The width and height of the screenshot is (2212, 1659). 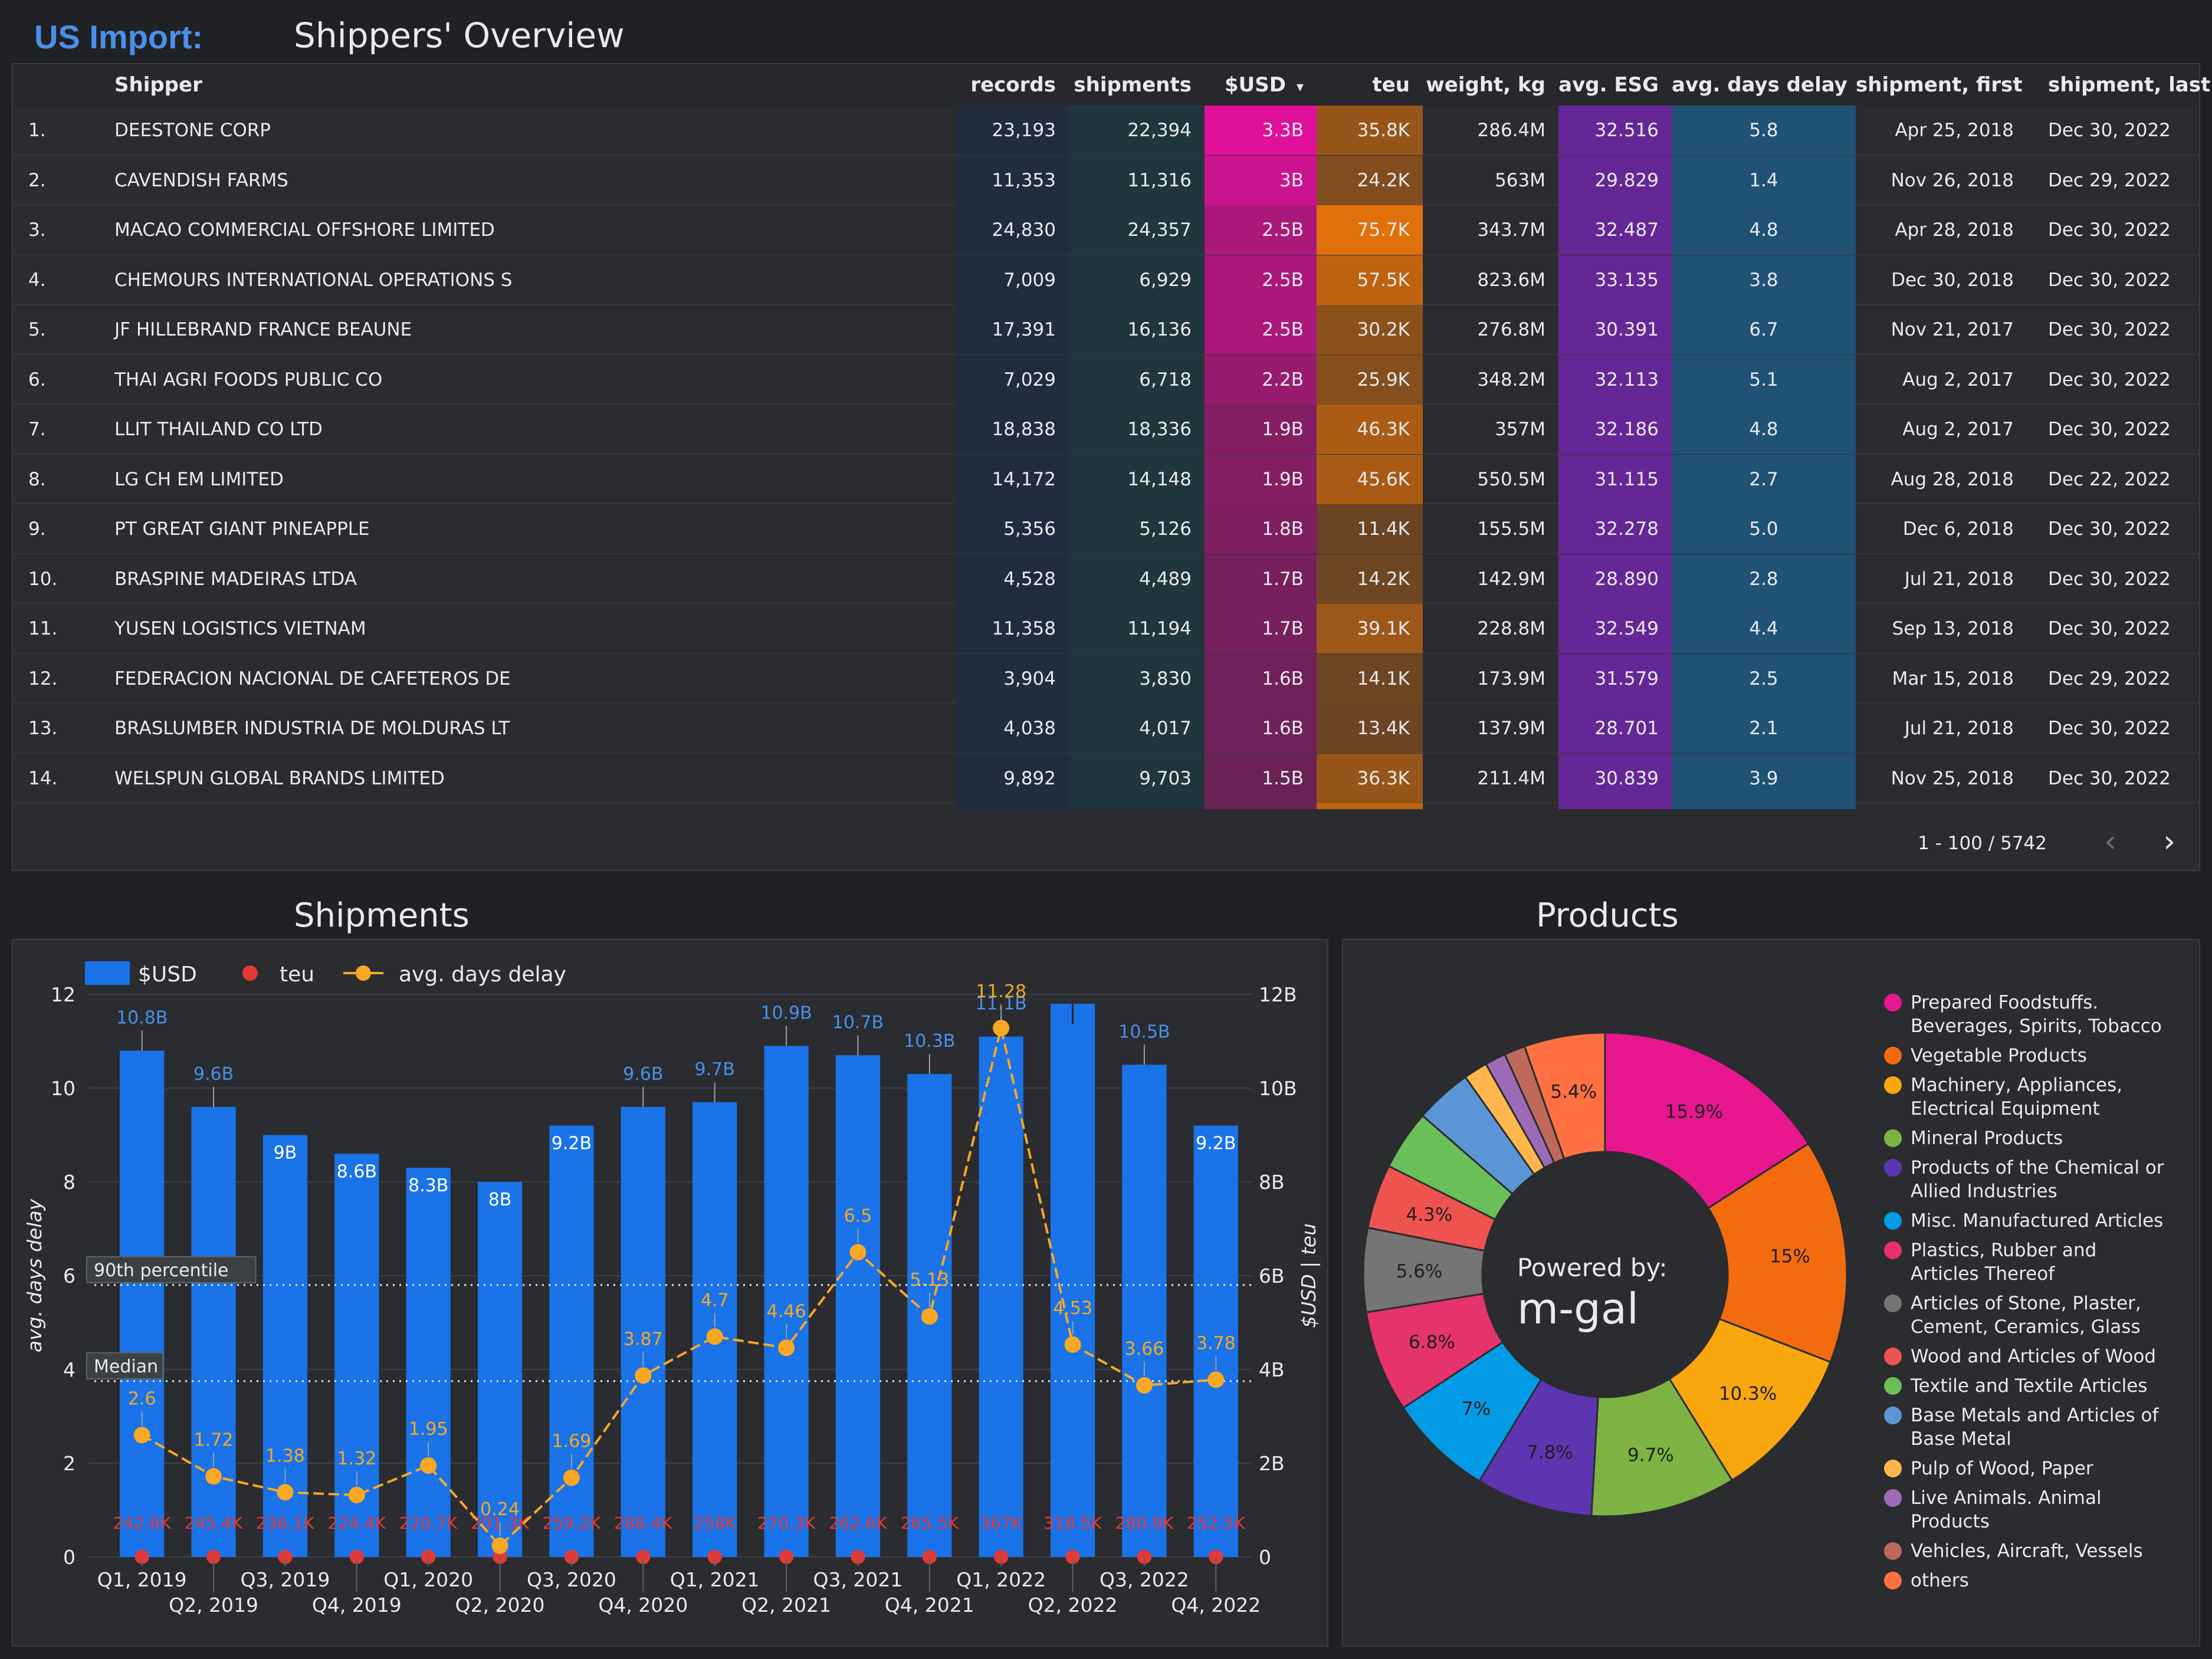 What do you see at coordinates (1615, 729) in the screenshot?
I see `table-cell-esg: 28.701` at bounding box center [1615, 729].